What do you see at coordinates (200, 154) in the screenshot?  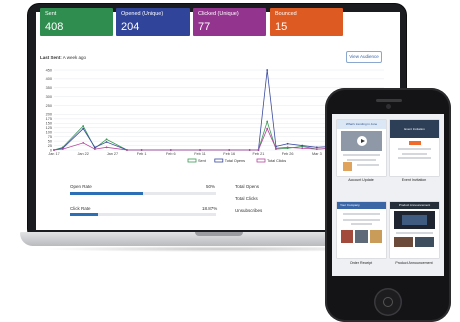 I see `x-tick-label: Feb 11` at bounding box center [200, 154].